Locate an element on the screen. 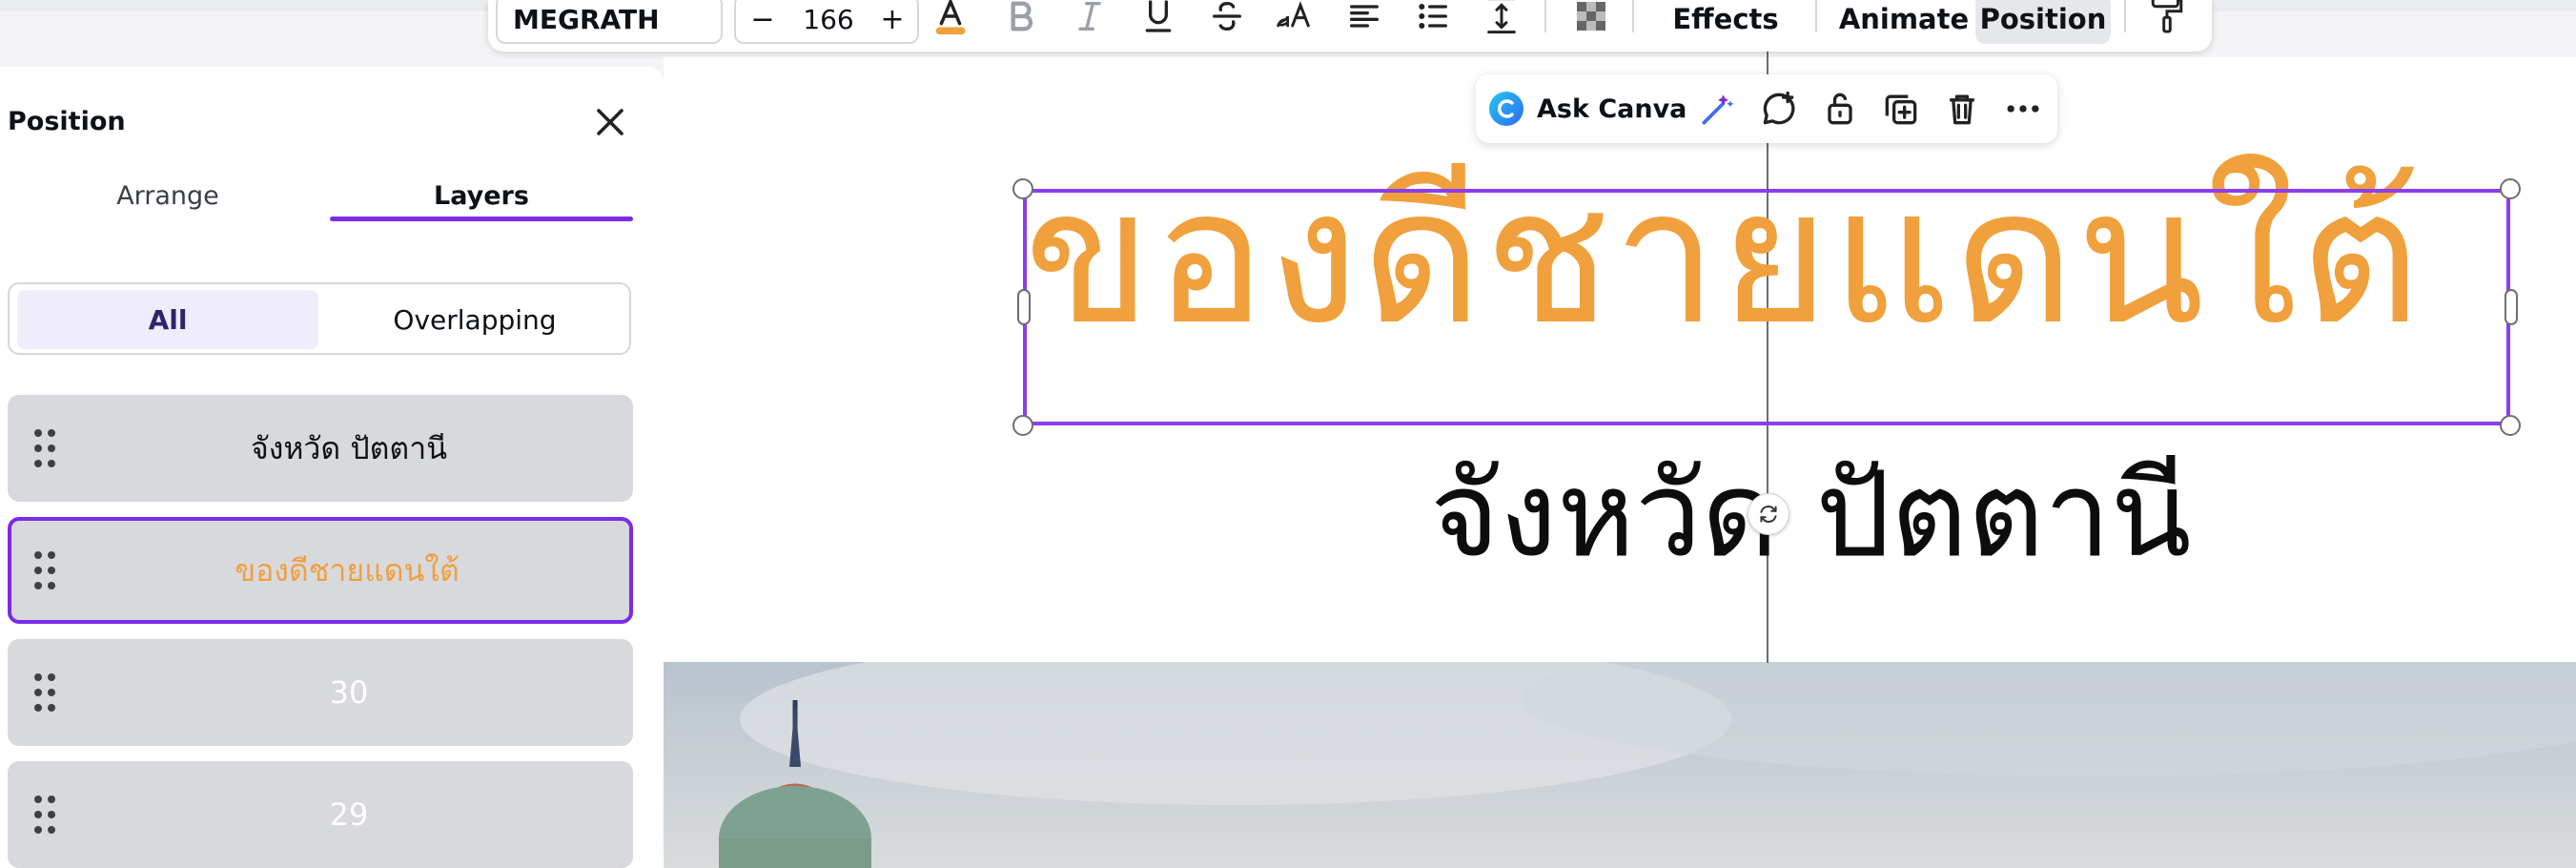 The image size is (2576, 868). add-comment-button is located at coordinates (1779, 109).